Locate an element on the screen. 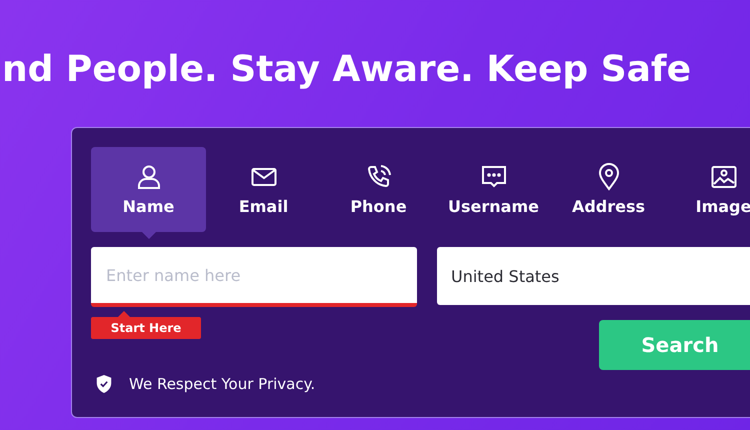 Image resolution: width=750 pixels, height=430 pixels. shield-check-icon is located at coordinates (104, 384).